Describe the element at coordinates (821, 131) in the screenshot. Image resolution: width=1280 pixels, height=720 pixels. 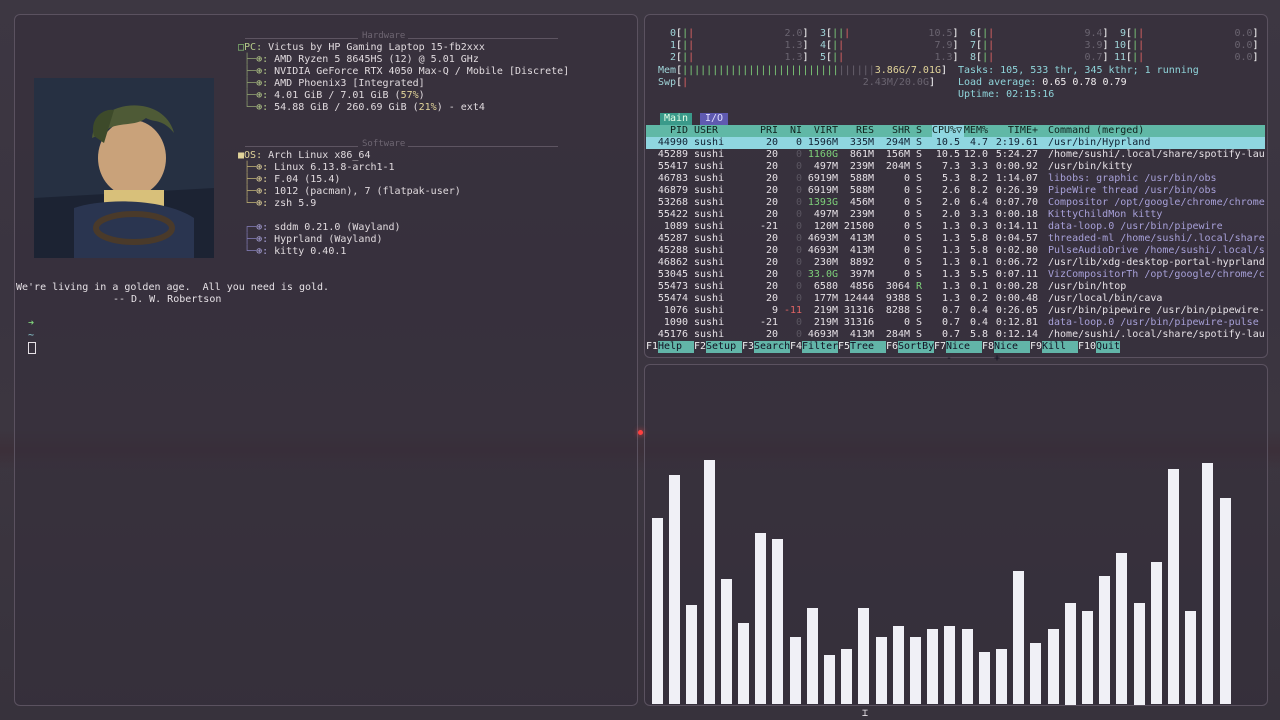
I see `col-virt: VIRT` at that location.